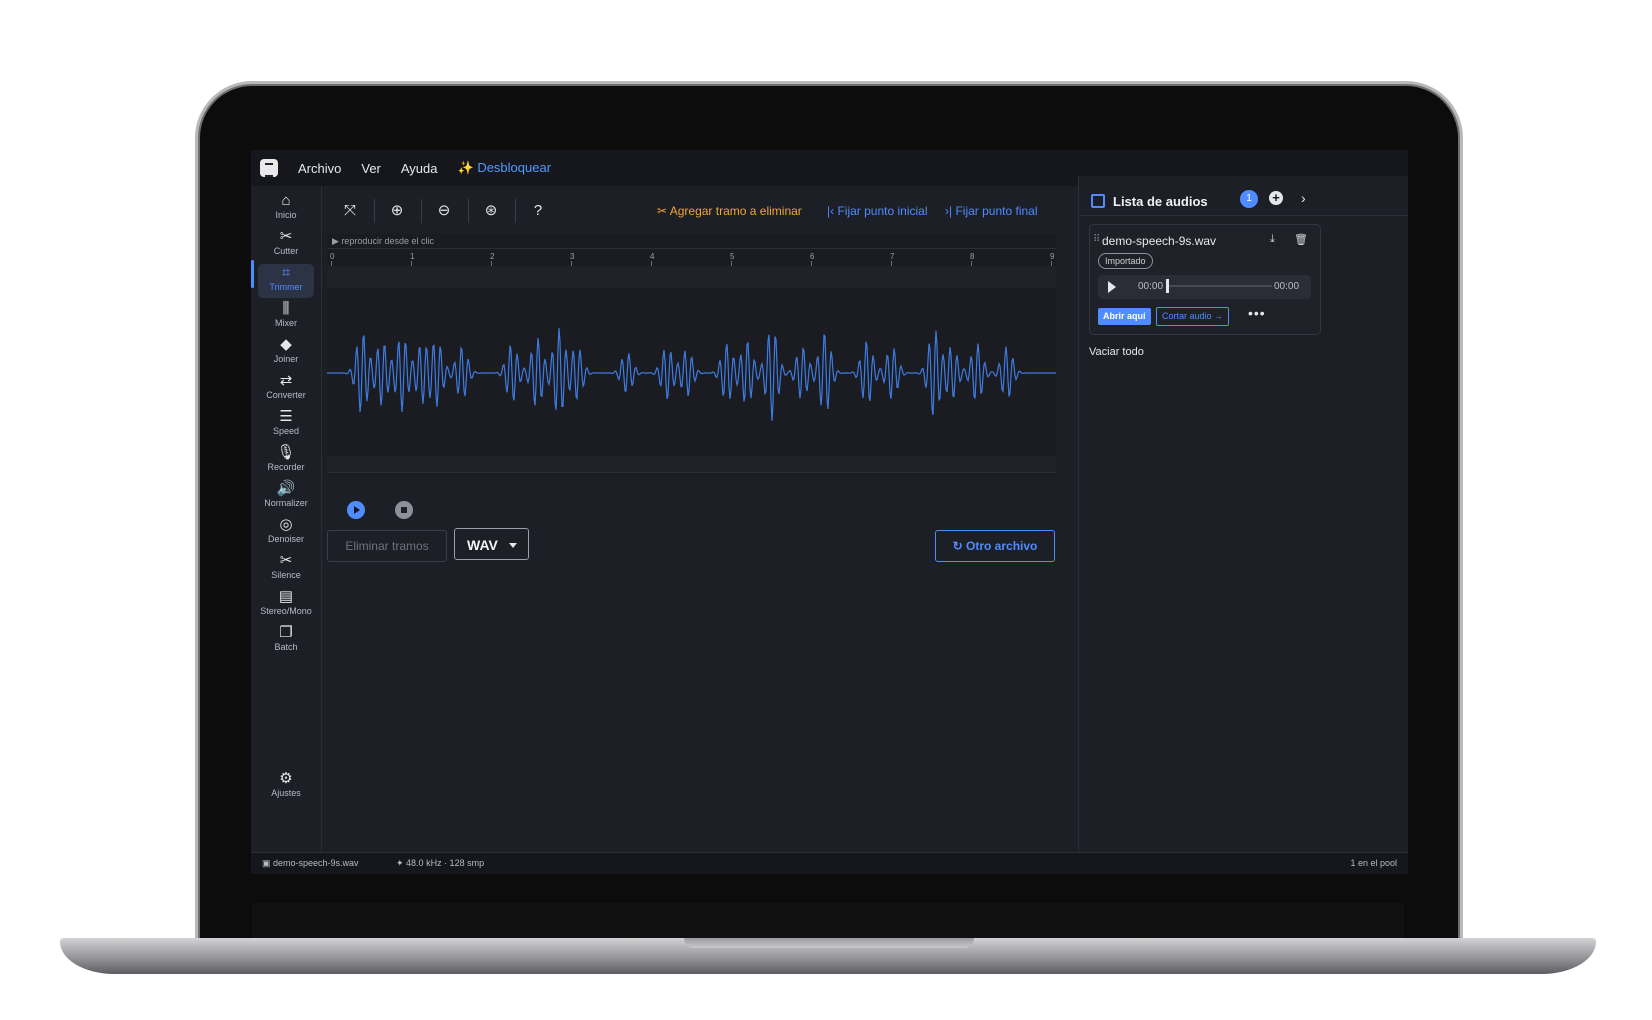  What do you see at coordinates (357, 211) in the screenshot?
I see `fit-icon: ⤧` at bounding box center [357, 211].